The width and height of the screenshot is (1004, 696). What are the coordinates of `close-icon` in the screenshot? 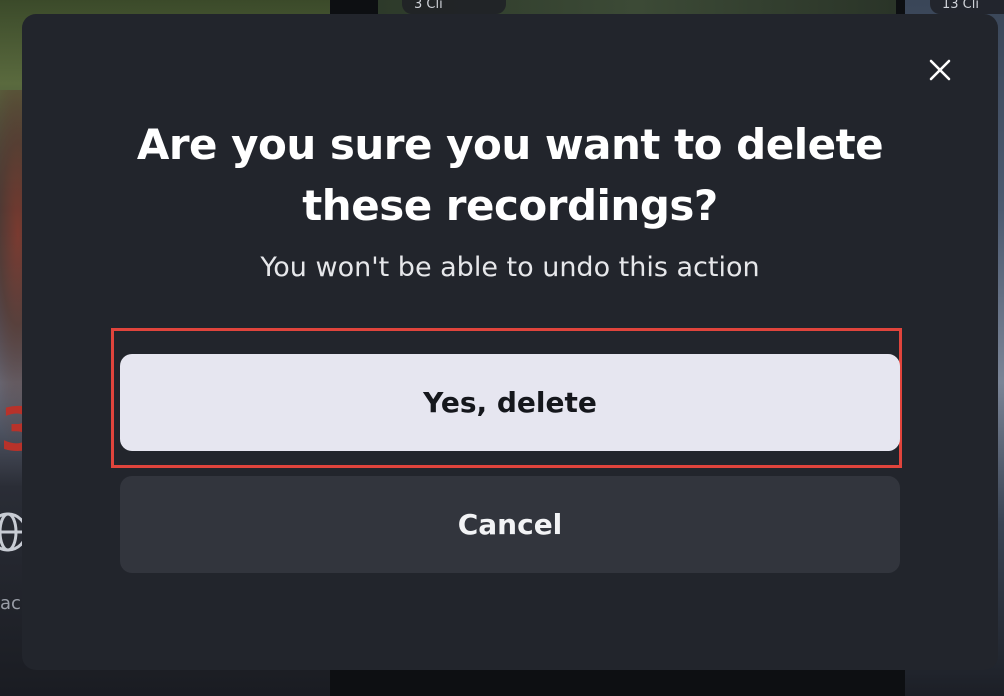 It's located at (940, 70).